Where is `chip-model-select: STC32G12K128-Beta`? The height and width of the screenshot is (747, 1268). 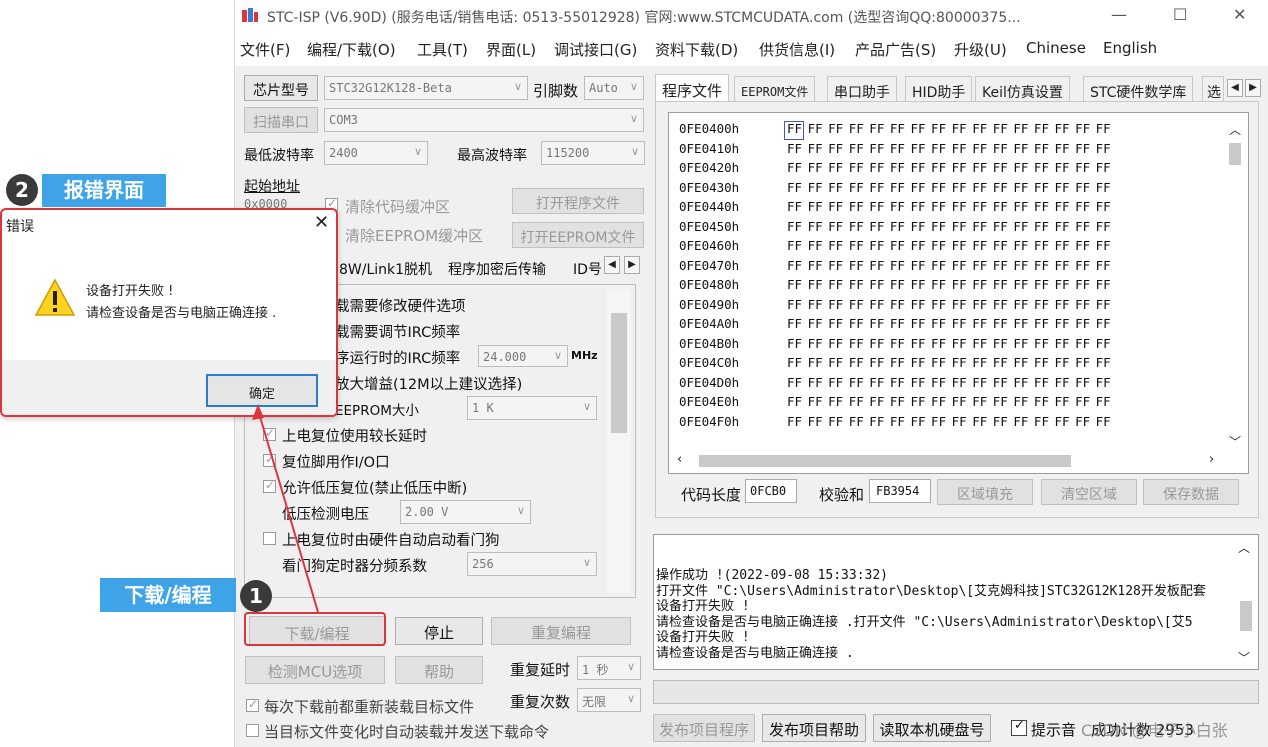 chip-model-select: STC32G12K128-Beta is located at coordinates (426, 88).